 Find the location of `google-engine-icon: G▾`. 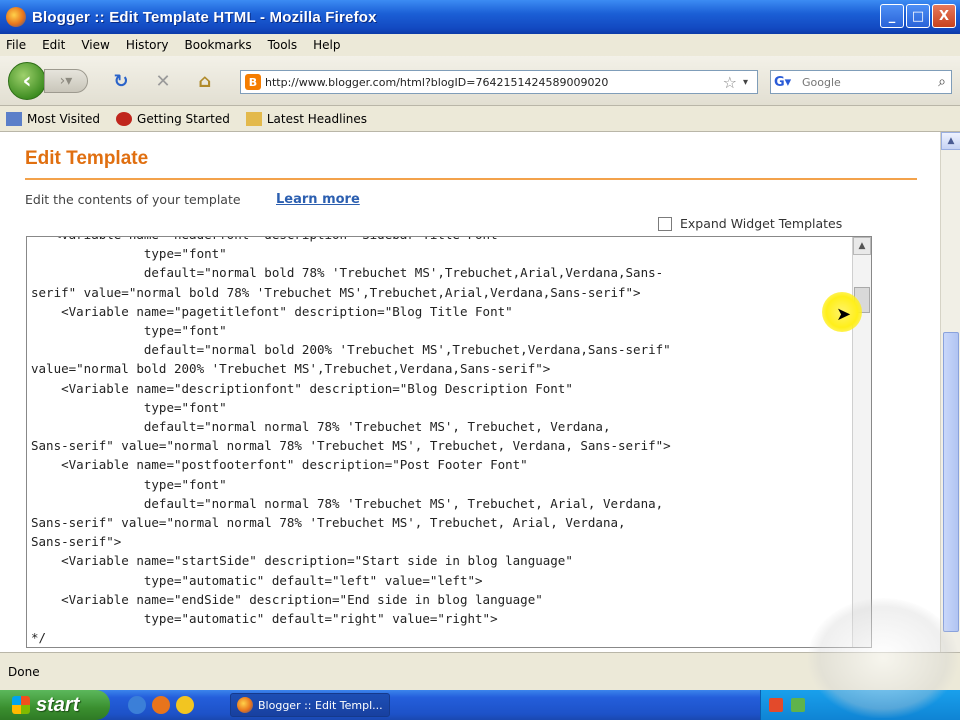

google-engine-icon: G▾ is located at coordinates (788, 82).